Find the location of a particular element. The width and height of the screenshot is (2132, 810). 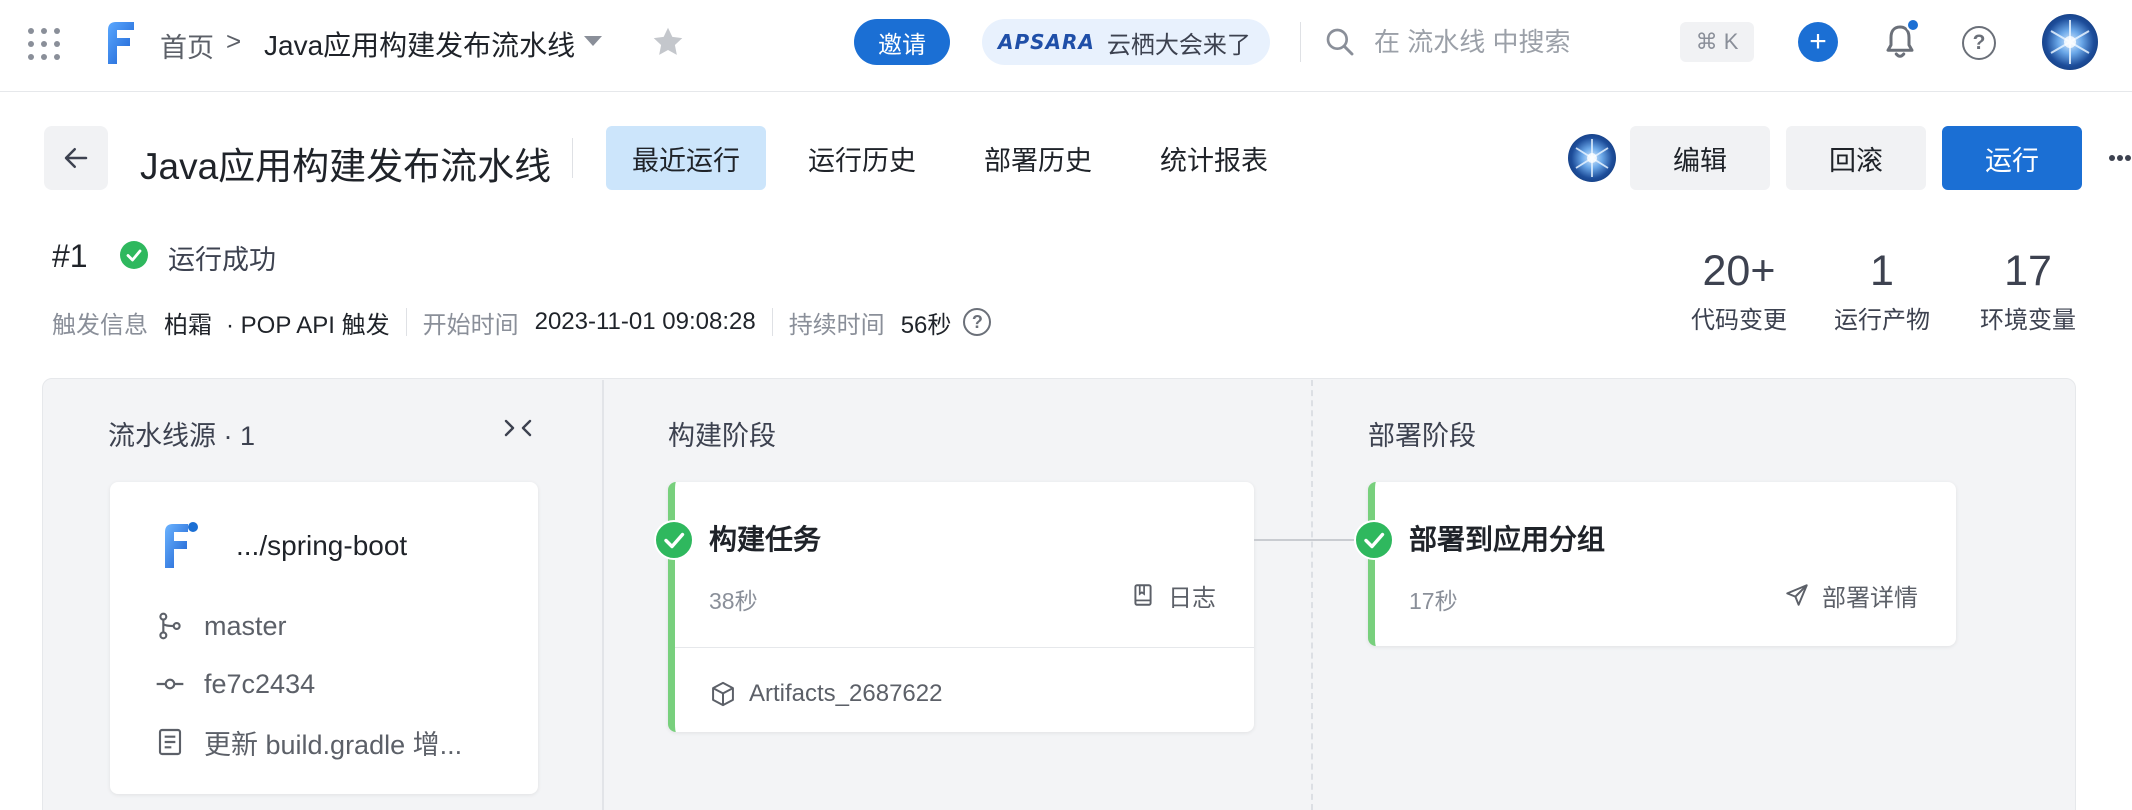

job-duration: 17秒 is located at coordinates (1433, 601).